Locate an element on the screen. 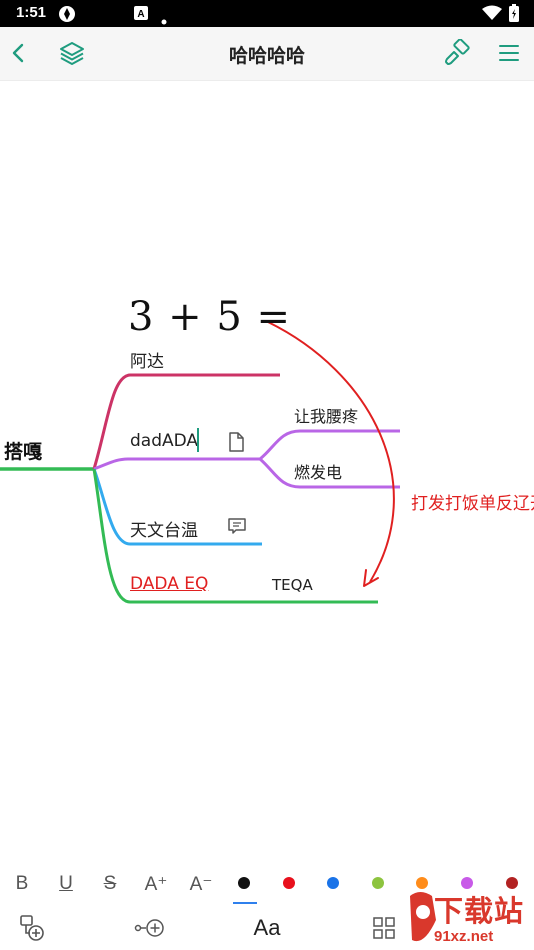 The image size is (534, 950). vpn-icon is located at coordinates (67, 16).